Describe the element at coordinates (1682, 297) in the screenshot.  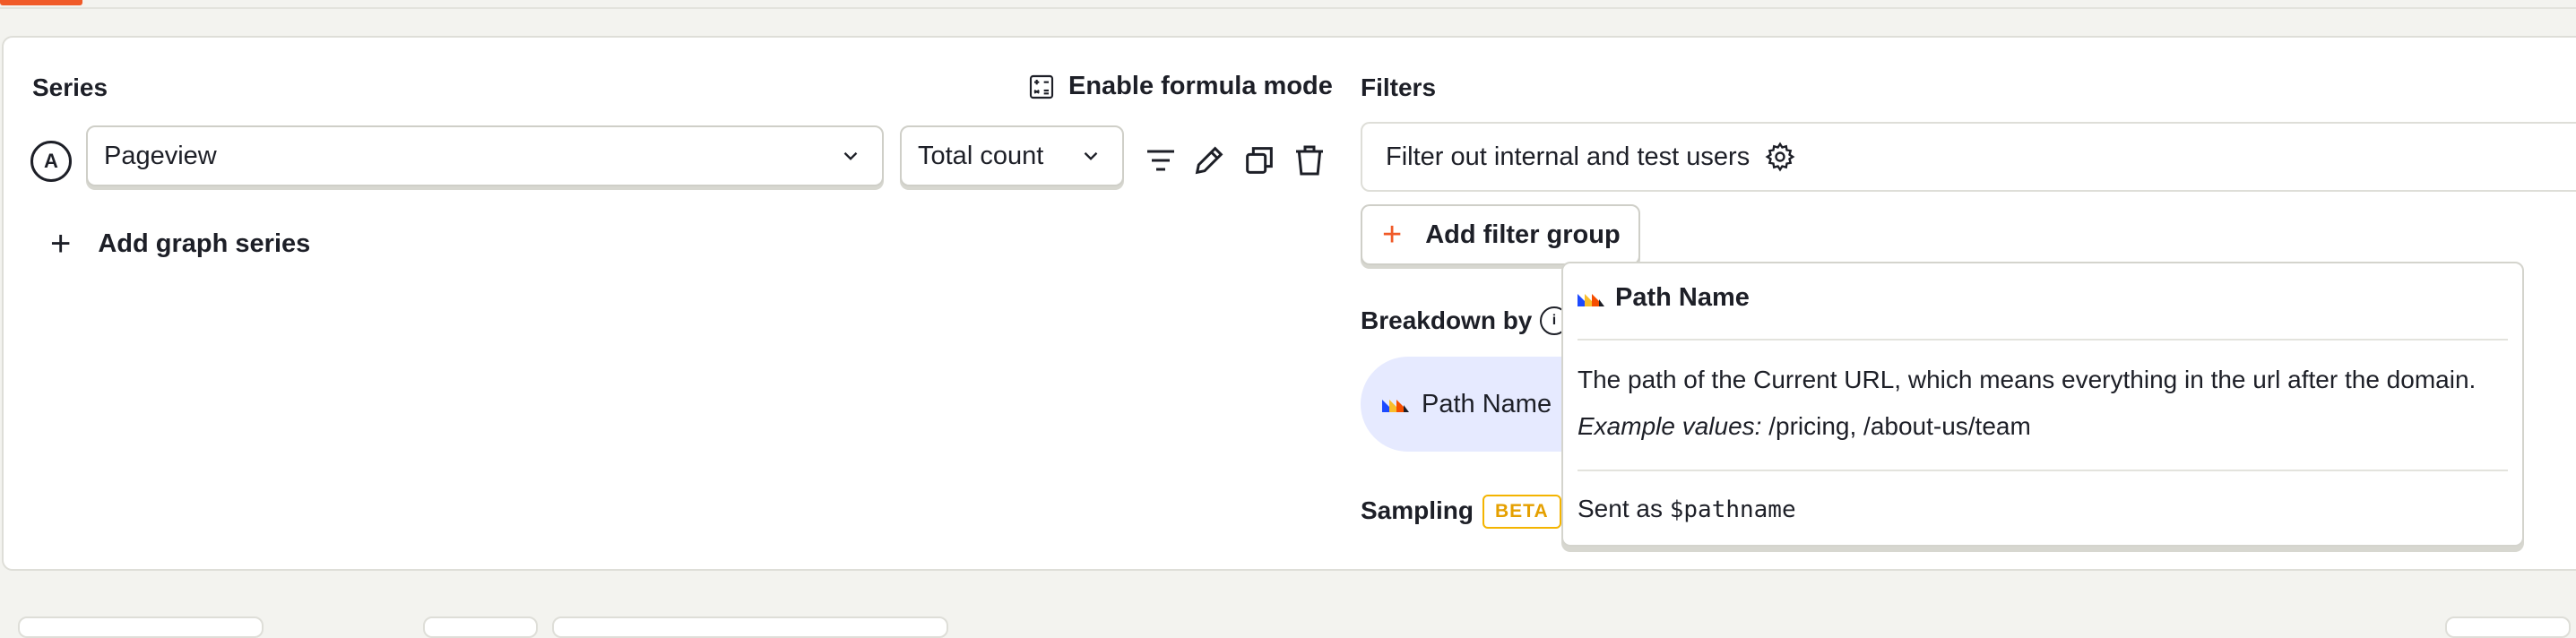
I see `tooltip-title: Path Name` at that location.